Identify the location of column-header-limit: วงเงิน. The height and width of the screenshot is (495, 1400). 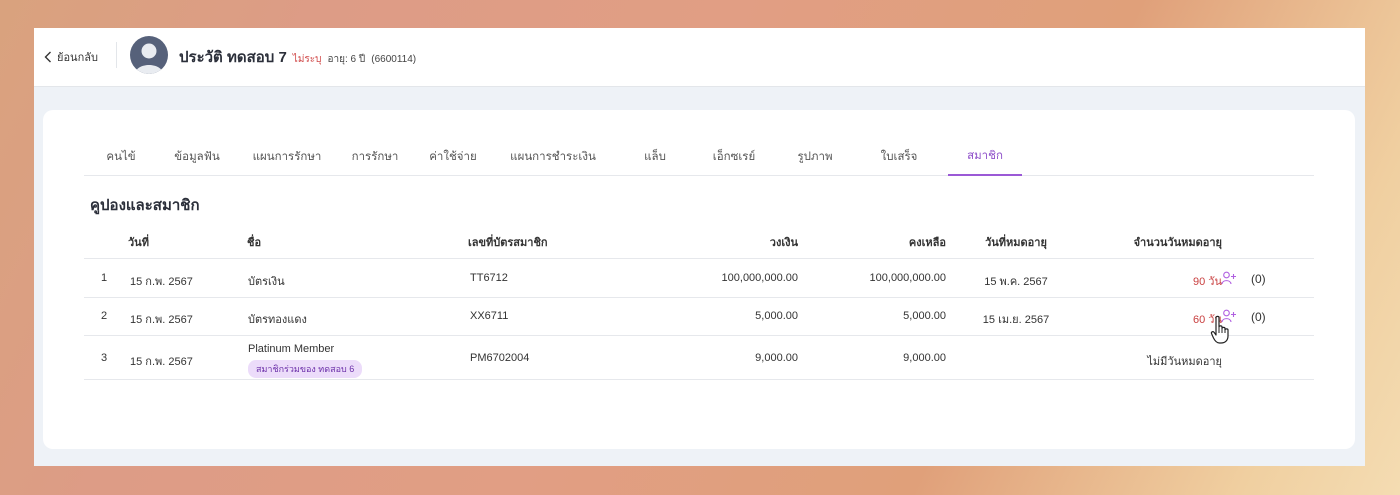
(783, 243).